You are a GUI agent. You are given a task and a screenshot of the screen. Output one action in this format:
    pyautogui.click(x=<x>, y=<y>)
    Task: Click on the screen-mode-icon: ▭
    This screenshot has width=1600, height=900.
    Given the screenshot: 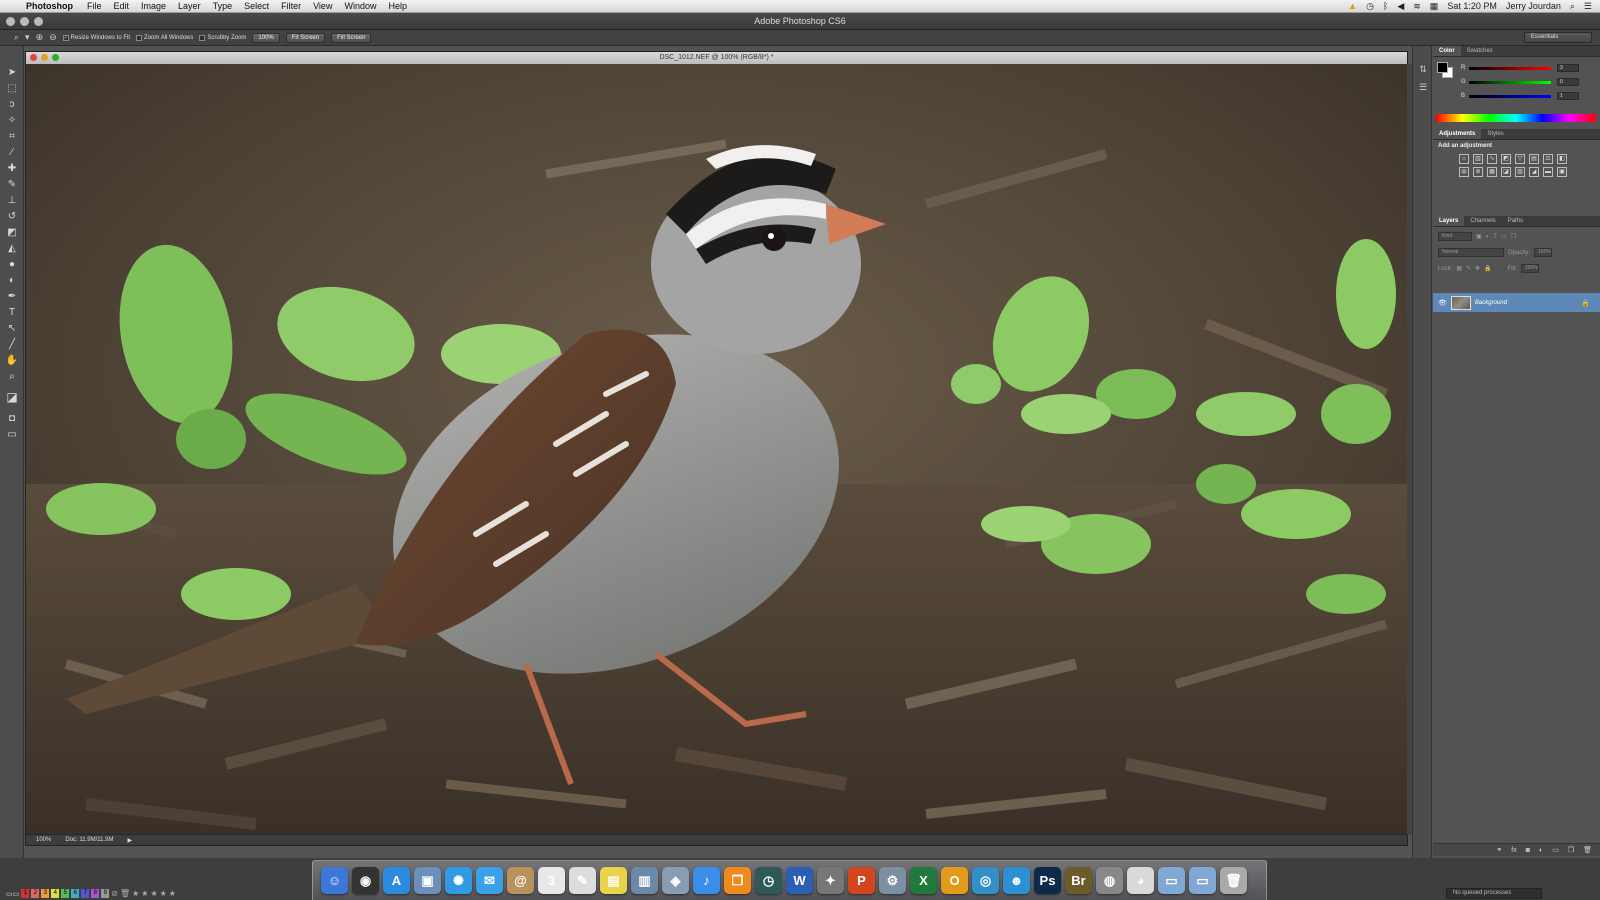 What is the action you would take?
    pyautogui.click(x=12, y=435)
    